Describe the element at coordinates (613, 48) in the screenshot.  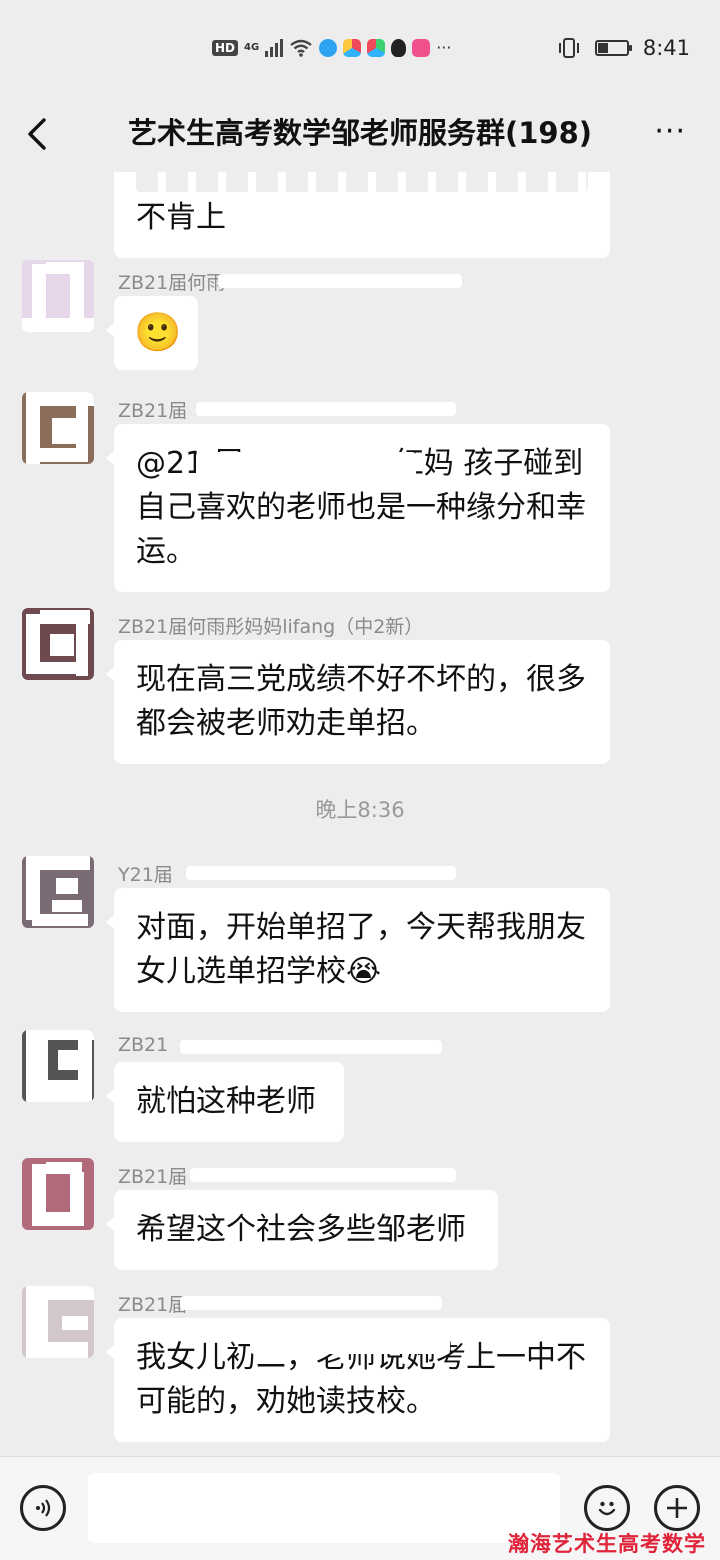
I see `battery-icon` at that location.